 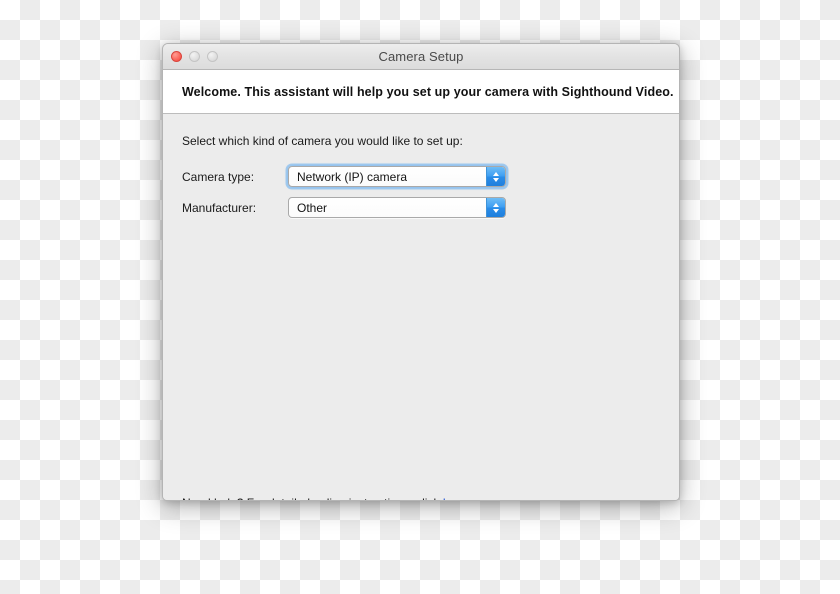 I want to click on close-window-button, so click(x=176, y=56).